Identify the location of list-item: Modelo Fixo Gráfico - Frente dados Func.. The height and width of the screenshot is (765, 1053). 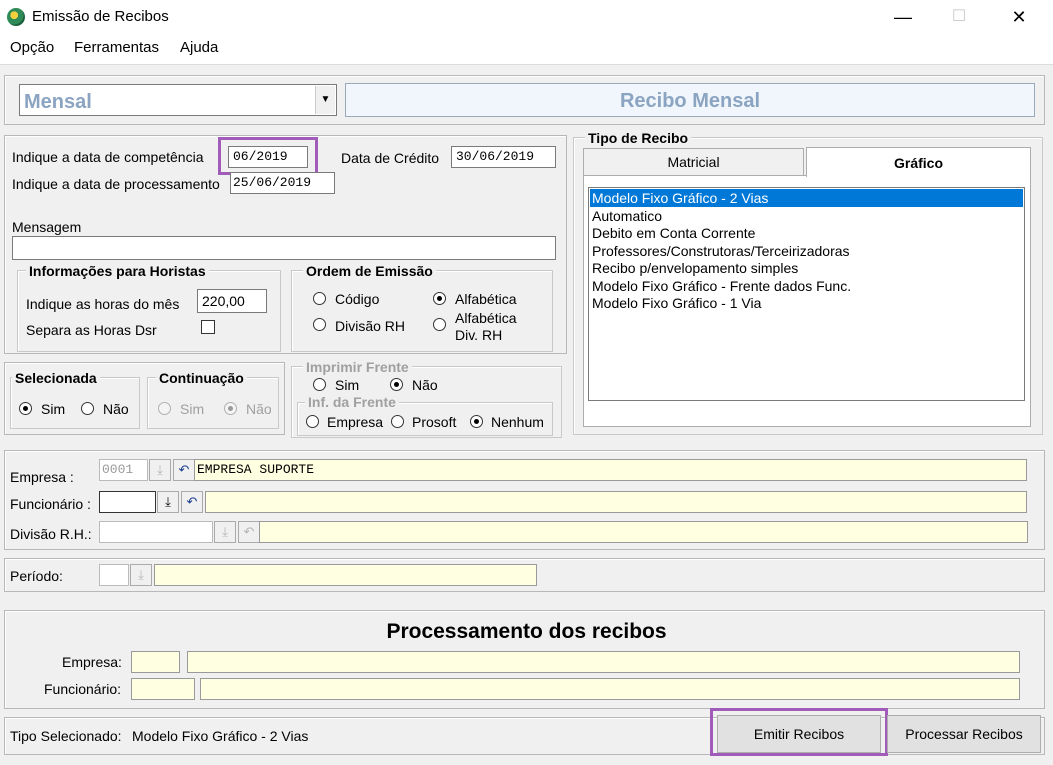
(721, 286).